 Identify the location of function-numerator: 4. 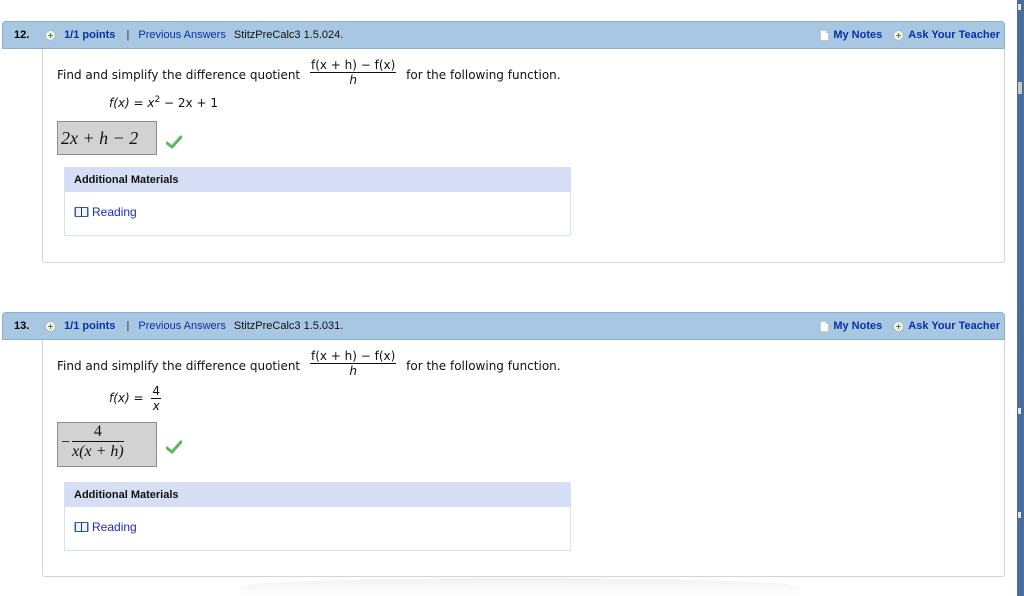
(156, 391).